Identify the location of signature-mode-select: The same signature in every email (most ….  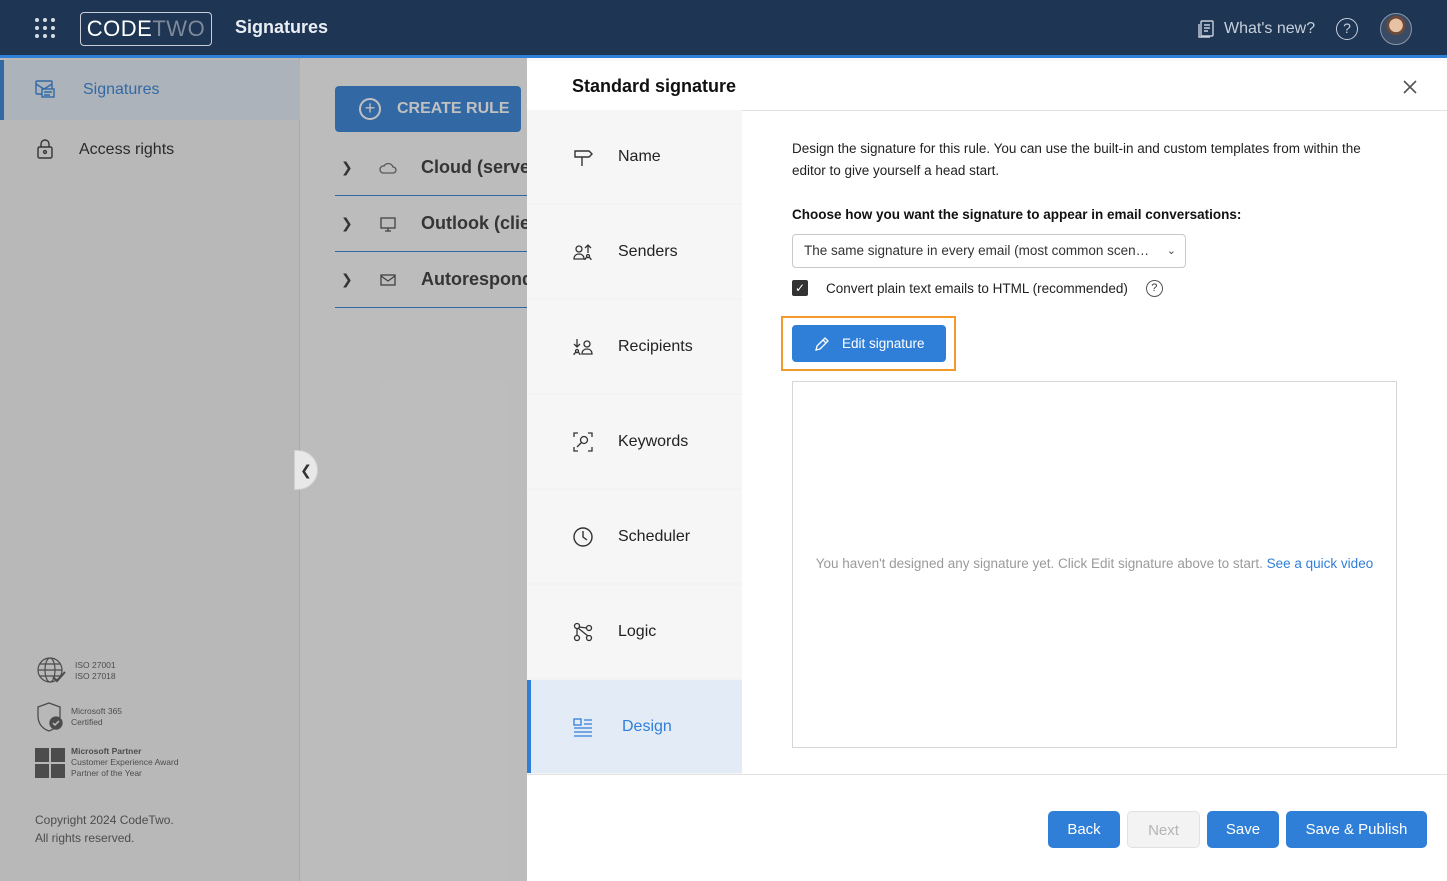
(989, 251).